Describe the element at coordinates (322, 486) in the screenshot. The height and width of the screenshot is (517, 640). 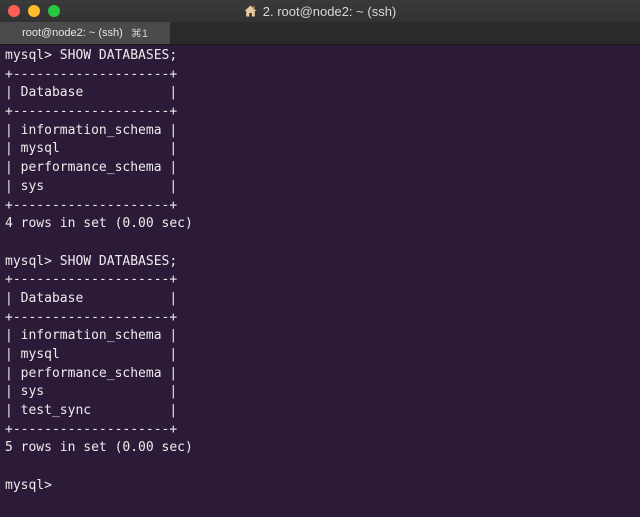
I see `terminal-prompt-line: mysql>` at that location.